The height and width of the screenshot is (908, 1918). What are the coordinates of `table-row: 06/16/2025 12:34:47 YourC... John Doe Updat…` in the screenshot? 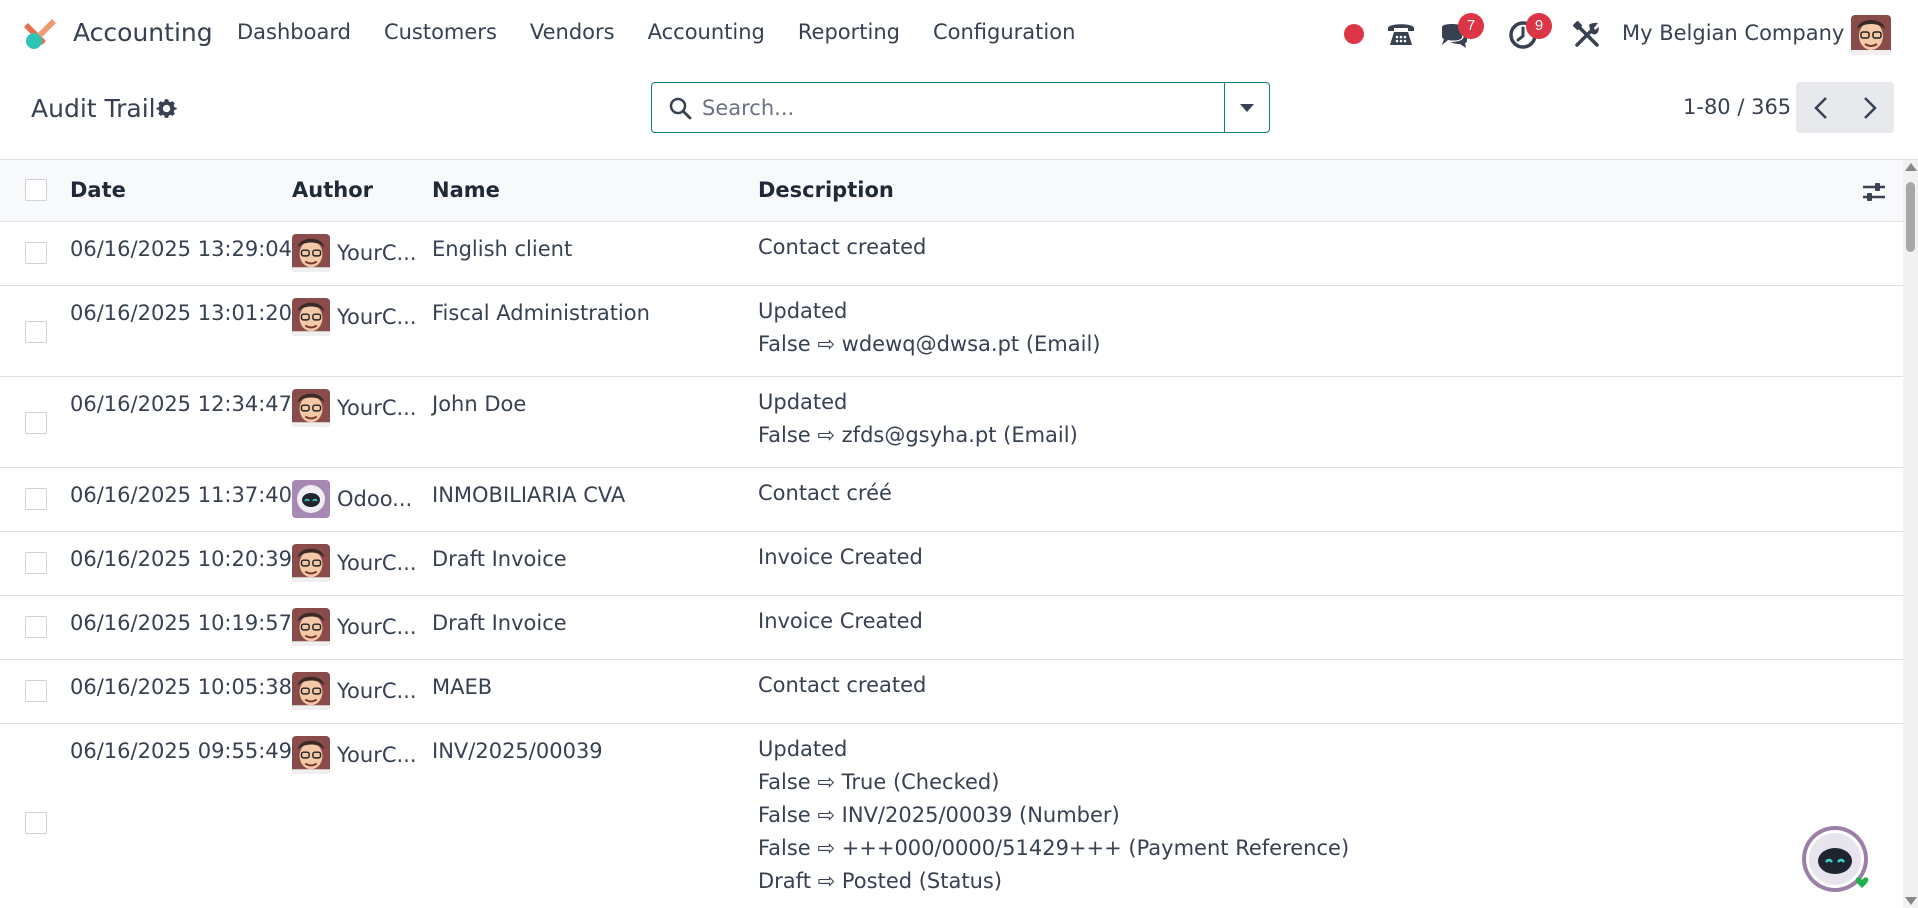 It's located at (951, 422).